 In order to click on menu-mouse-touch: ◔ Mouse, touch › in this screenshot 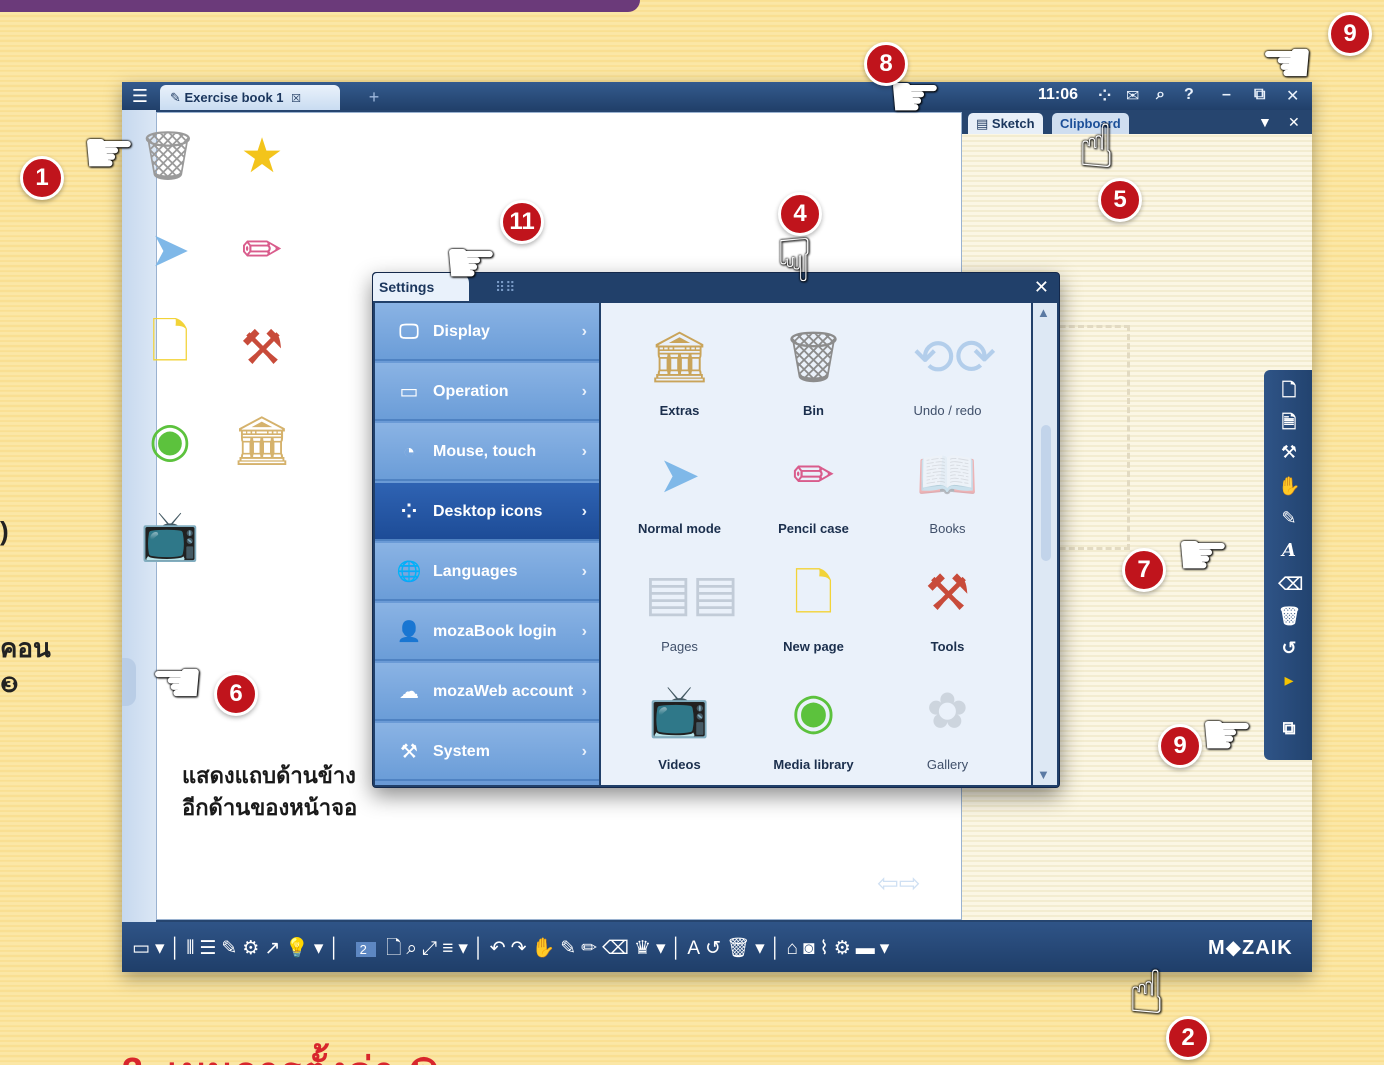, I will do `click(487, 452)`.